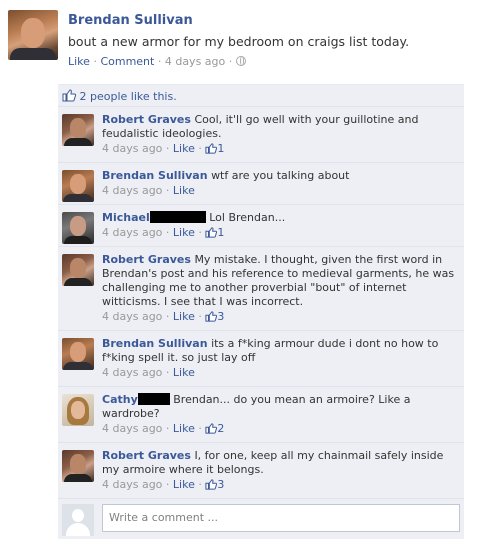 Image resolution: width=484 pixels, height=544 pixels. What do you see at coordinates (126, 217) in the screenshot?
I see `commenter-name-link: Michael` at bounding box center [126, 217].